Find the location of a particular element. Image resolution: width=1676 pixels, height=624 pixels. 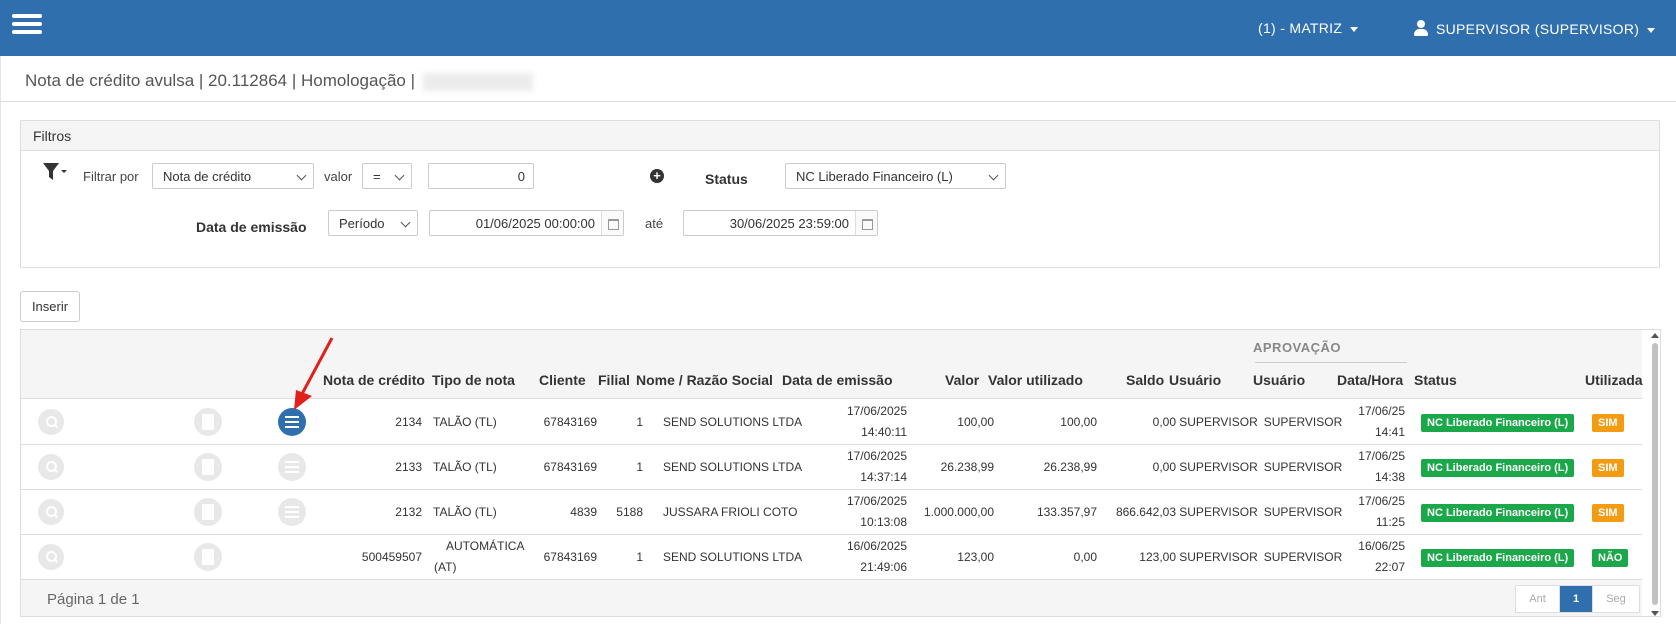

date-to-input: 30/06/2025 23:59:00 is located at coordinates (780, 223).